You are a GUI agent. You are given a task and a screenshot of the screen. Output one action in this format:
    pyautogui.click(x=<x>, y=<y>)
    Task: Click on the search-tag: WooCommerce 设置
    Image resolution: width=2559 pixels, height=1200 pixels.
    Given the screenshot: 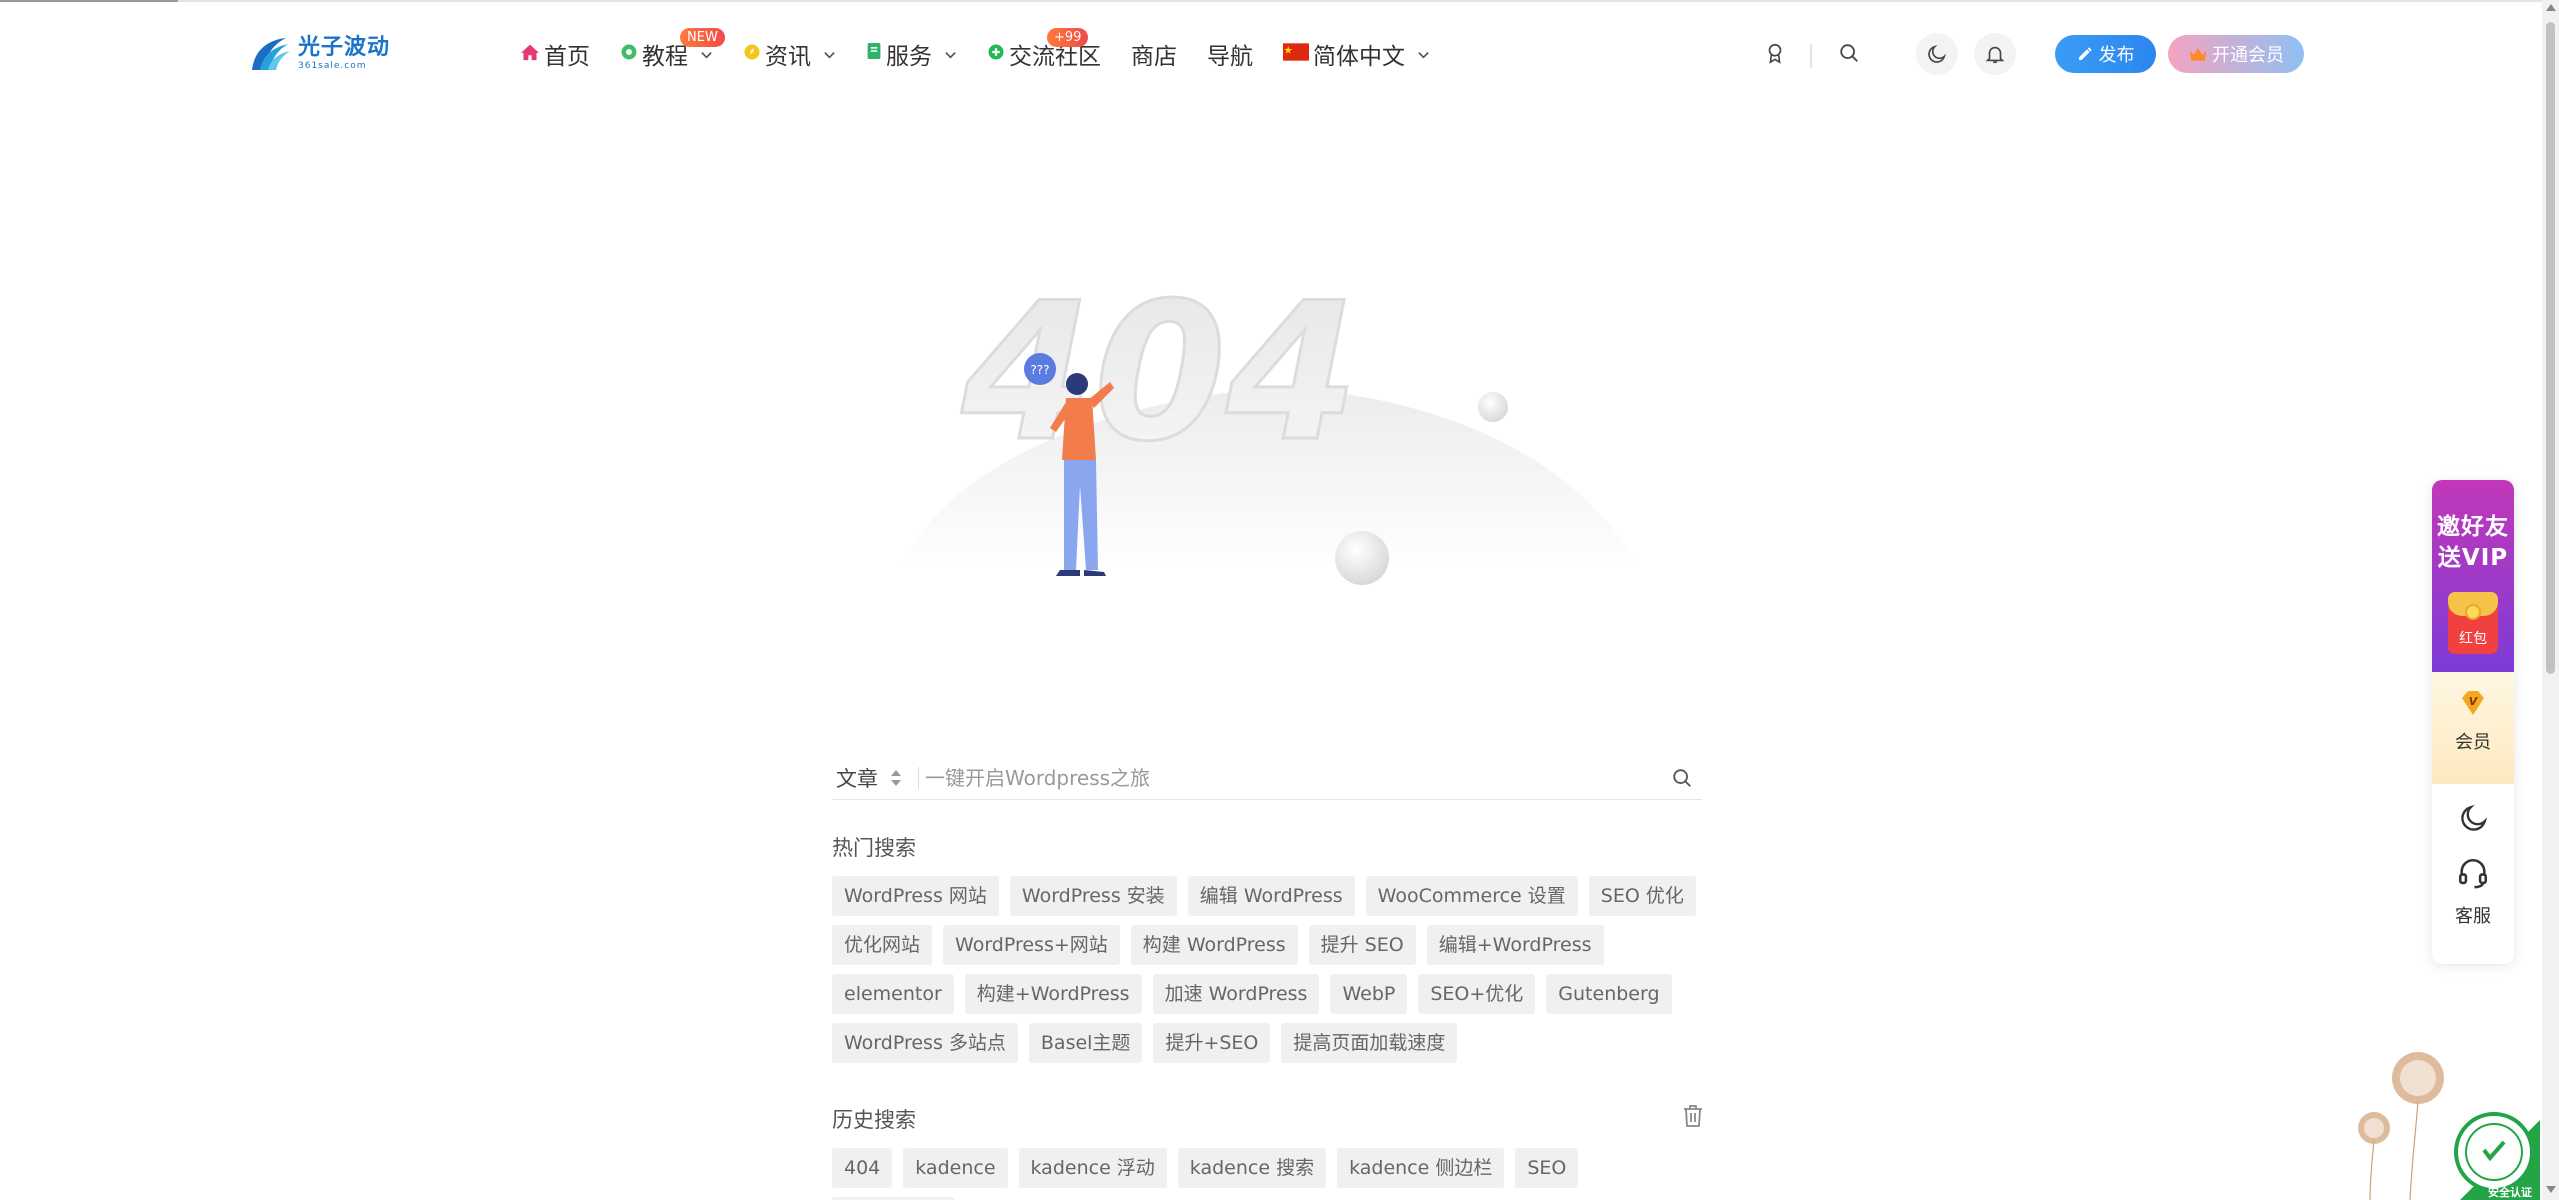 What is the action you would take?
    pyautogui.click(x=1471, y=896)
    